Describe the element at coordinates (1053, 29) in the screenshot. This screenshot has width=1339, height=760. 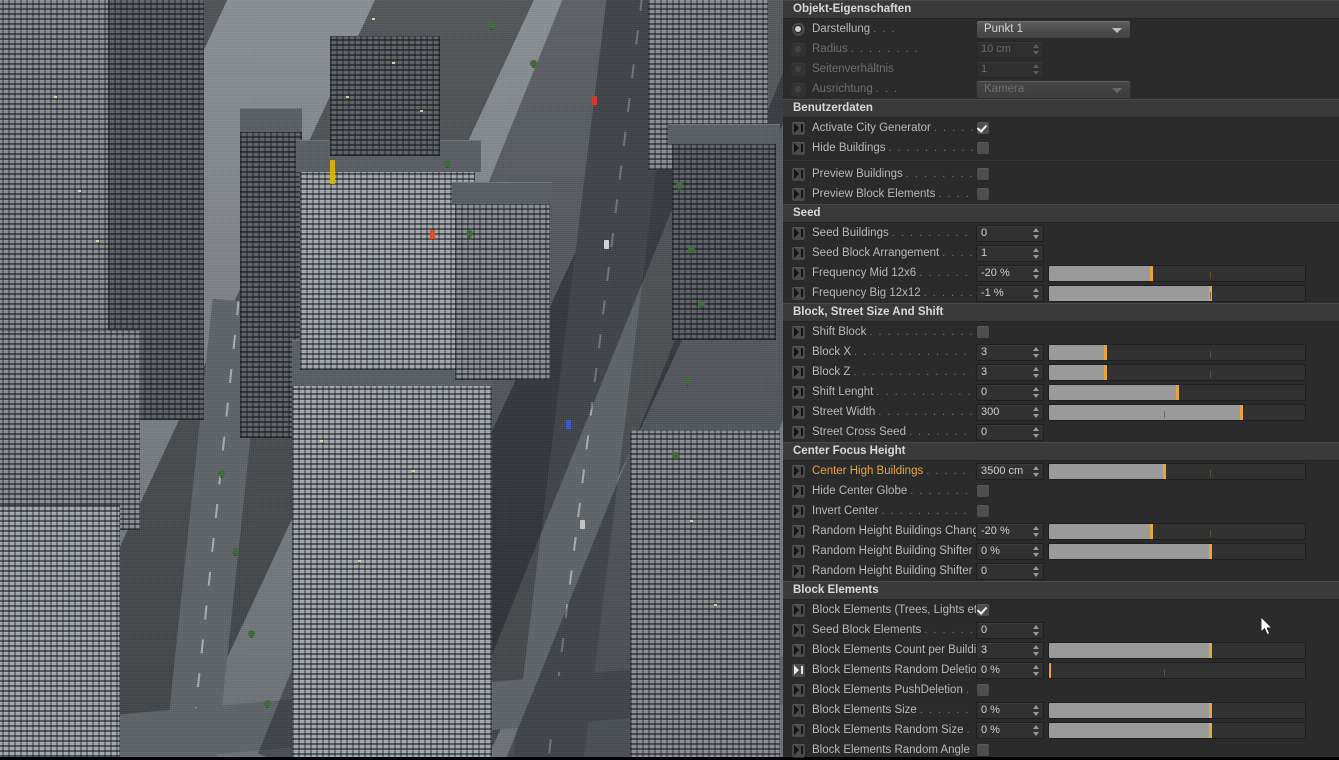
I see `dropdown-darstellung: Punkt 1` at that location.